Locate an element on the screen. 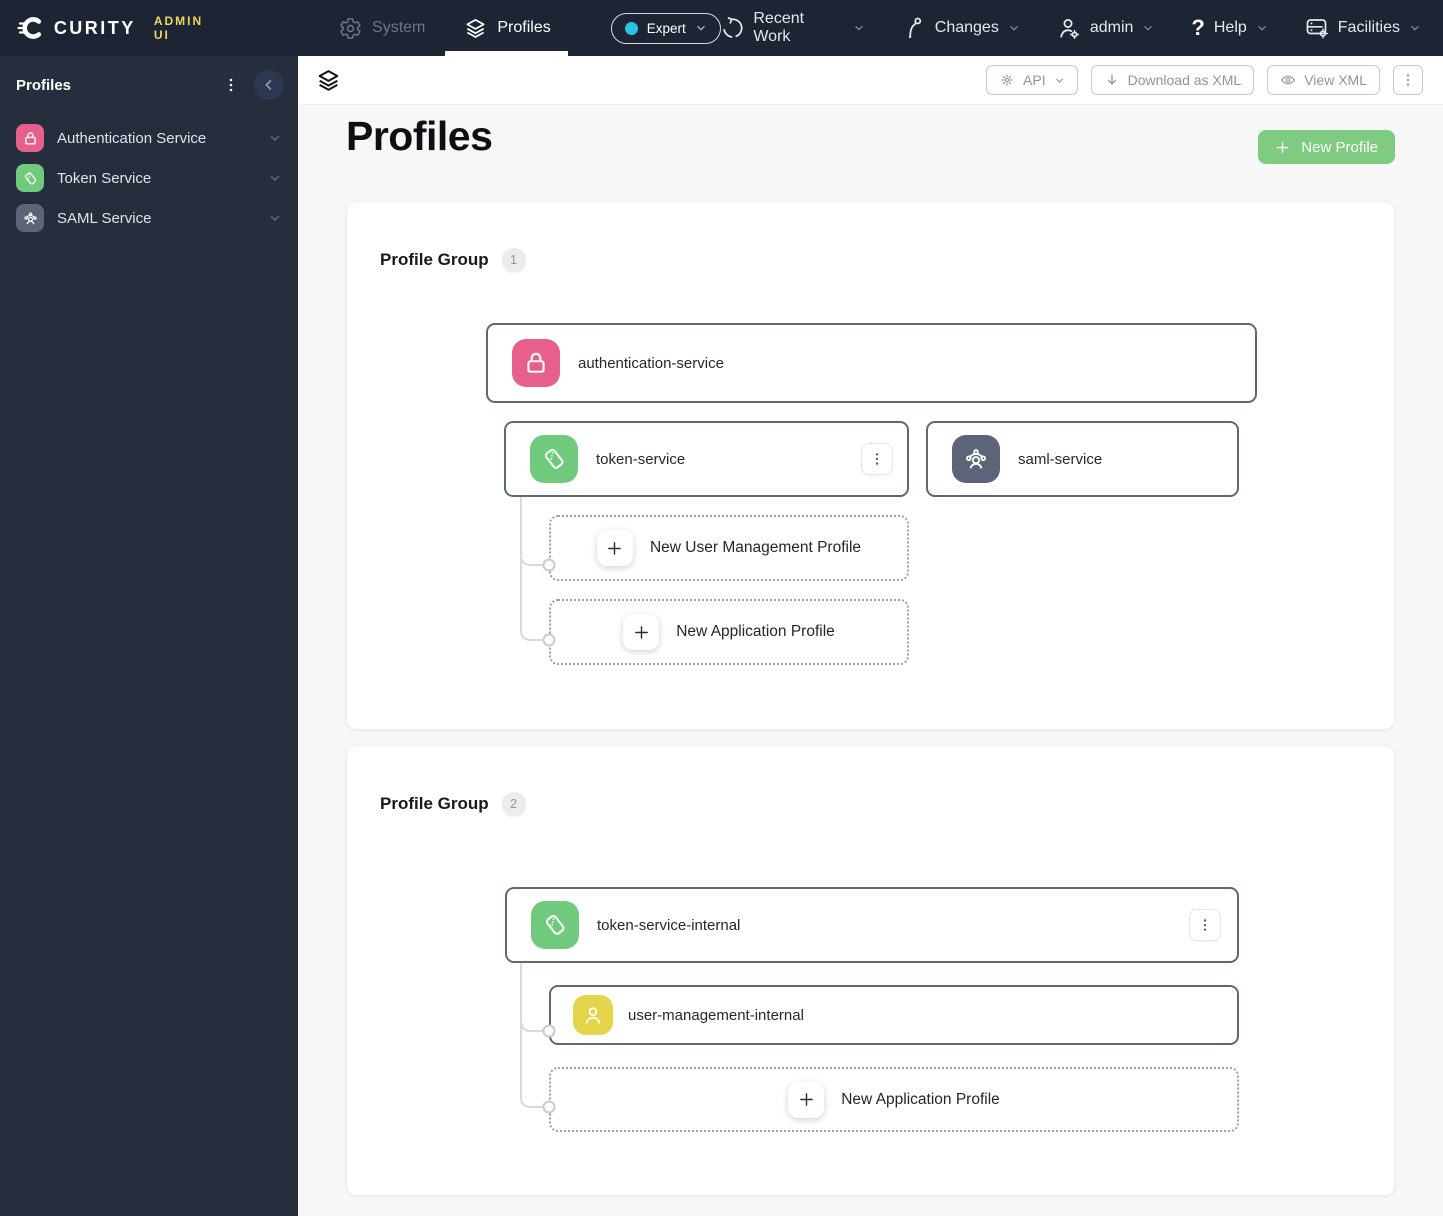  view-xml-label: View XML is located at coordinates (1335, 80).